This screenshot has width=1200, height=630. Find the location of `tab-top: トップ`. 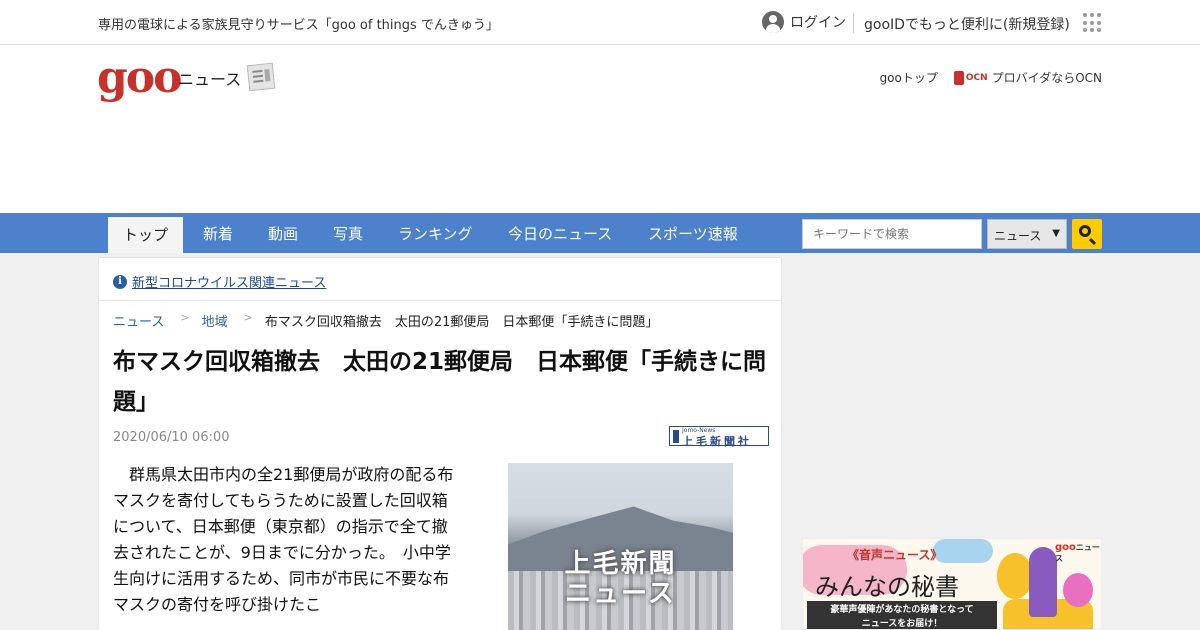

tab-top: トップ is located at coordinates (145, 235).